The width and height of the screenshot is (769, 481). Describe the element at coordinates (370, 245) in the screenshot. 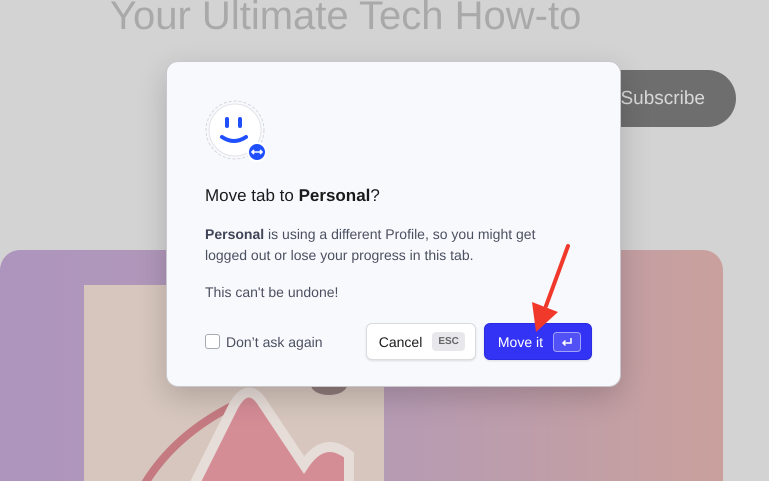

I see `dialog-message: Personal is using a different Profile, so you might get logged out or lose your progress in this tab.` at that location.